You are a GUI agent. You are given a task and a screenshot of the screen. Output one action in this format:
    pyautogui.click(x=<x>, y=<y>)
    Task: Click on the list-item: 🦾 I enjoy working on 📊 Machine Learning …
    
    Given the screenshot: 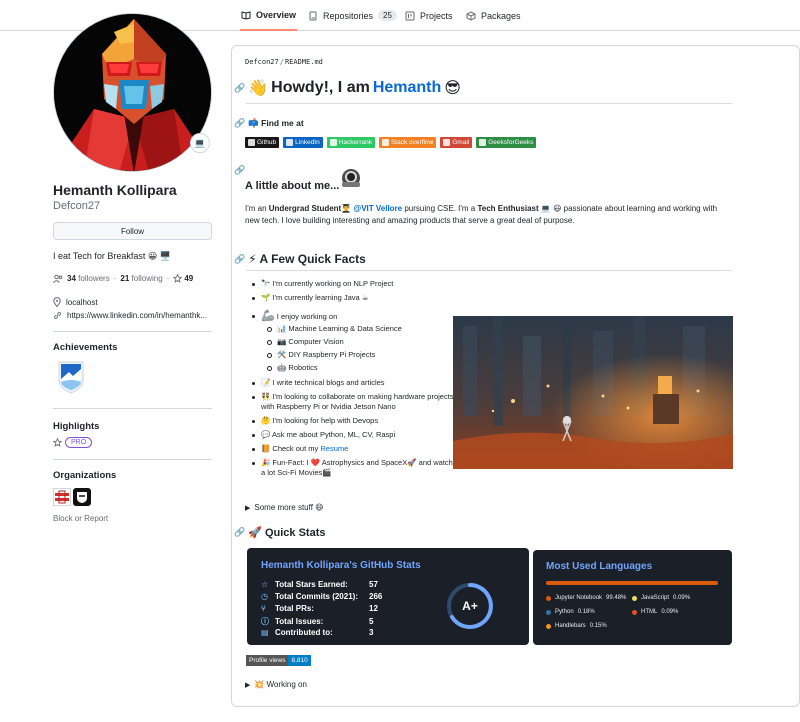 What is the action you would take?
    pyautogui.click(x=353, y=343)
    